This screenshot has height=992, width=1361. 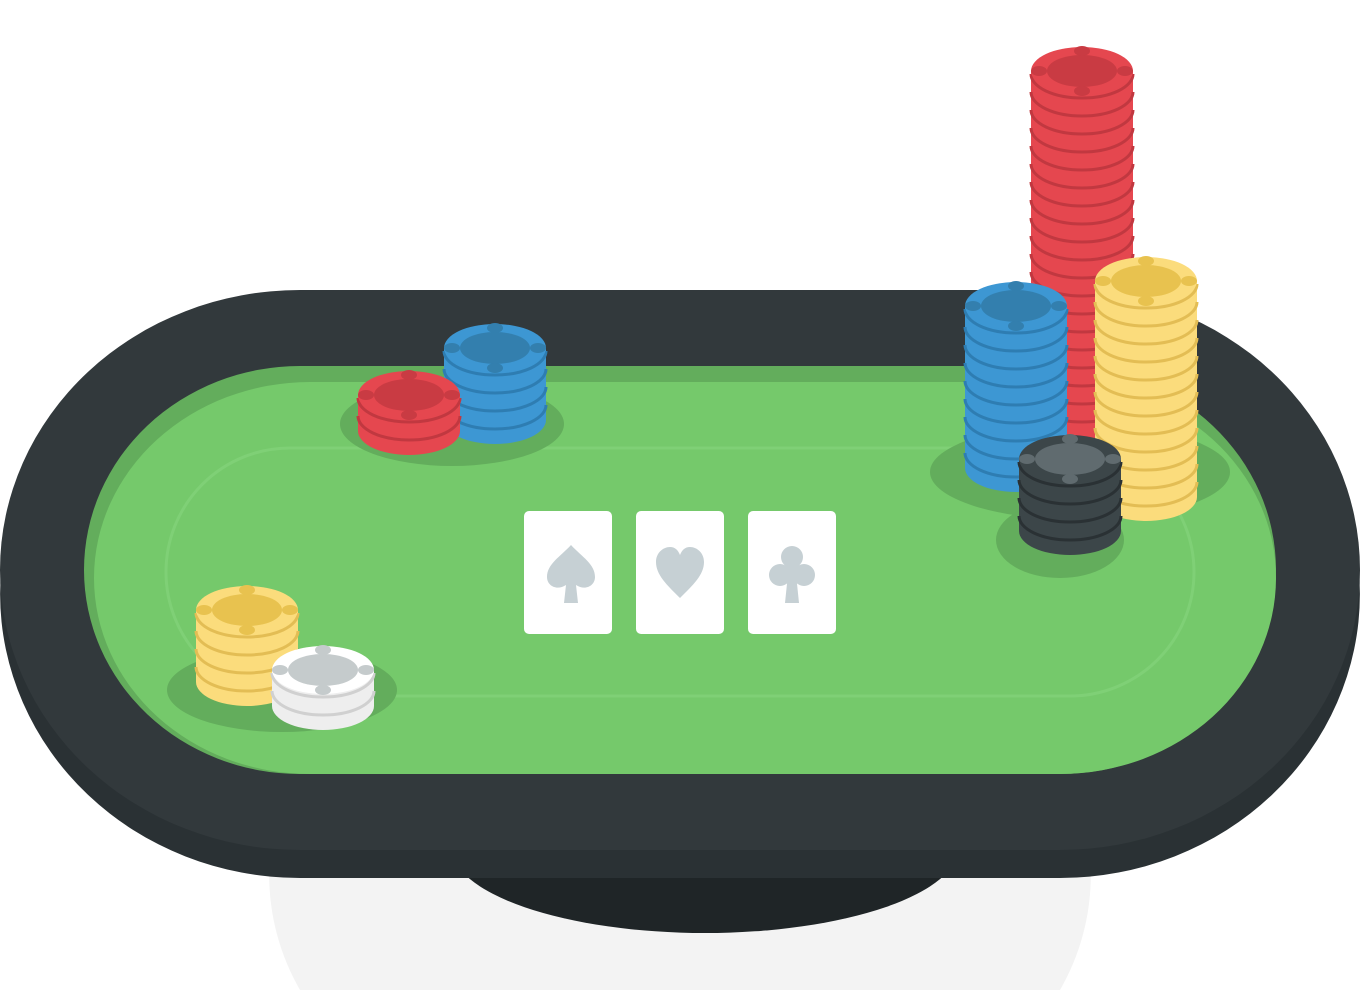 What do you see at coordinates (323, 687) in the screenshot?
I see `chip-stack-white` at bounding box center [323, 687].